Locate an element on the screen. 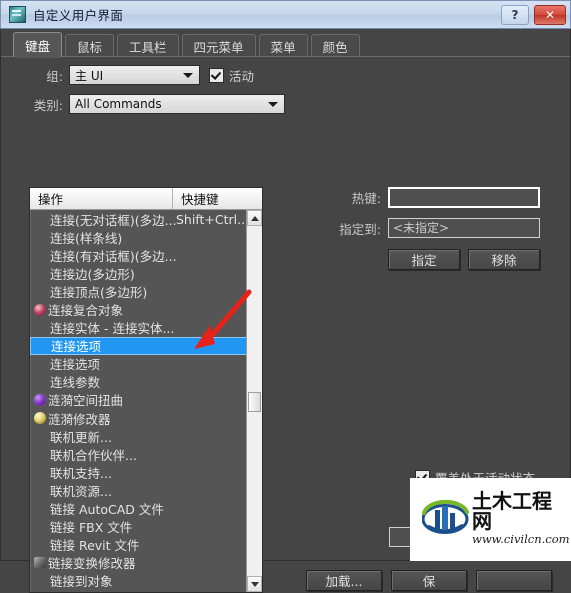 This screenshot has height=593, width=571. table-row: 涟漪修改器 is located at coordinates (146, 418).